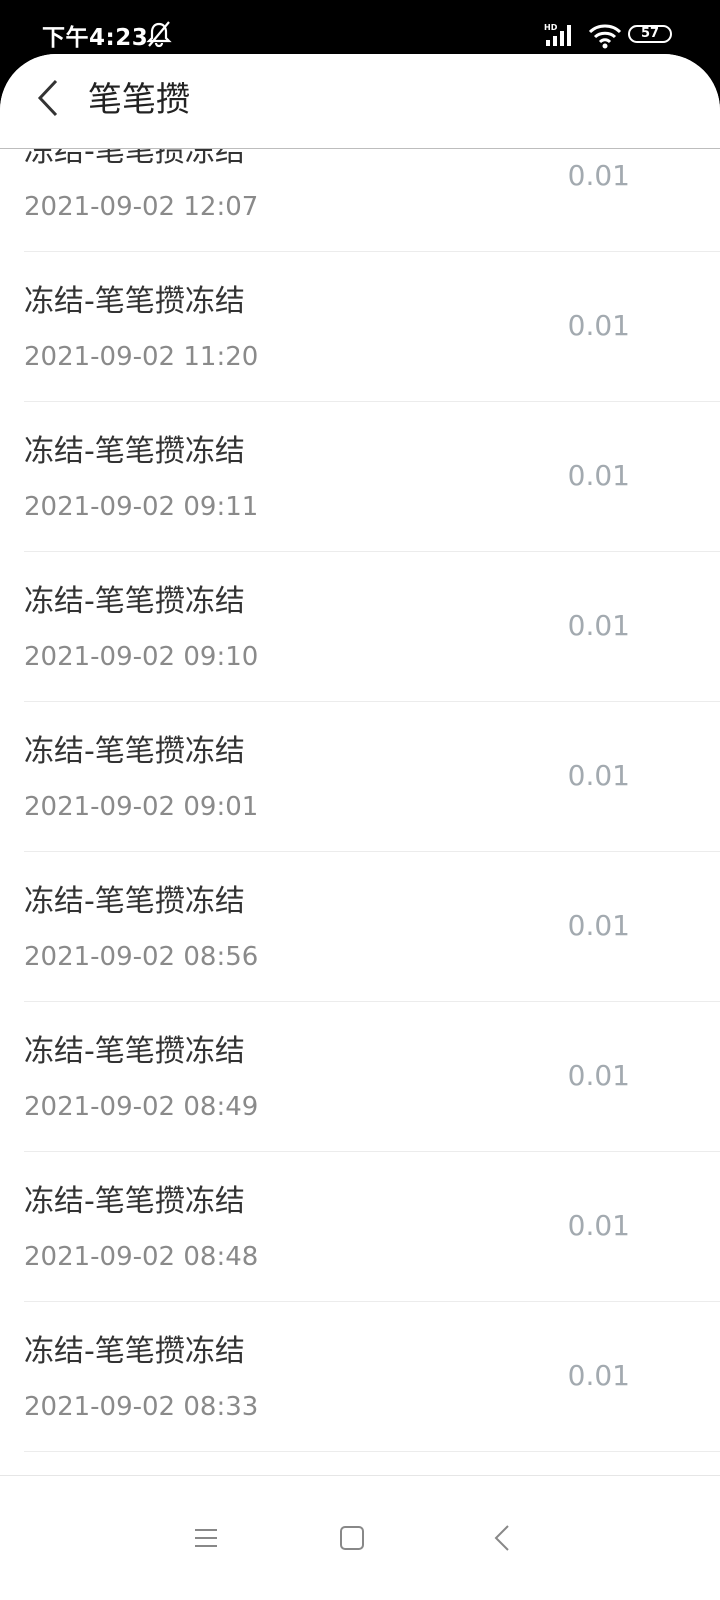  I want to click on item-time: 2021-09-02 08:56, so click(141, 957).